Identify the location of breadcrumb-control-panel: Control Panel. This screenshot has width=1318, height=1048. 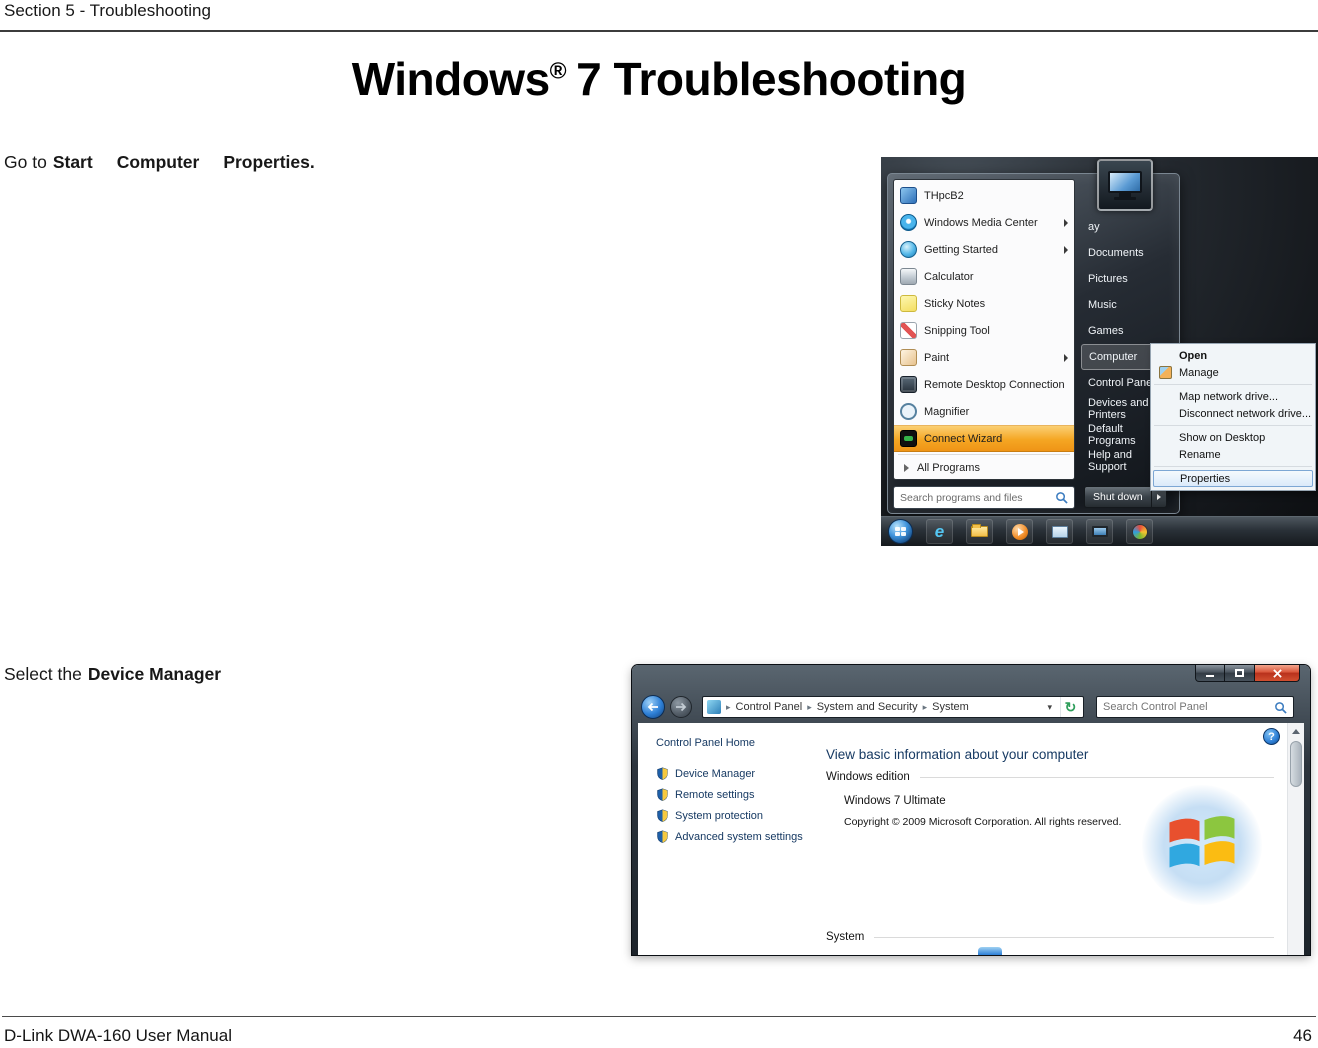
(769, 707).